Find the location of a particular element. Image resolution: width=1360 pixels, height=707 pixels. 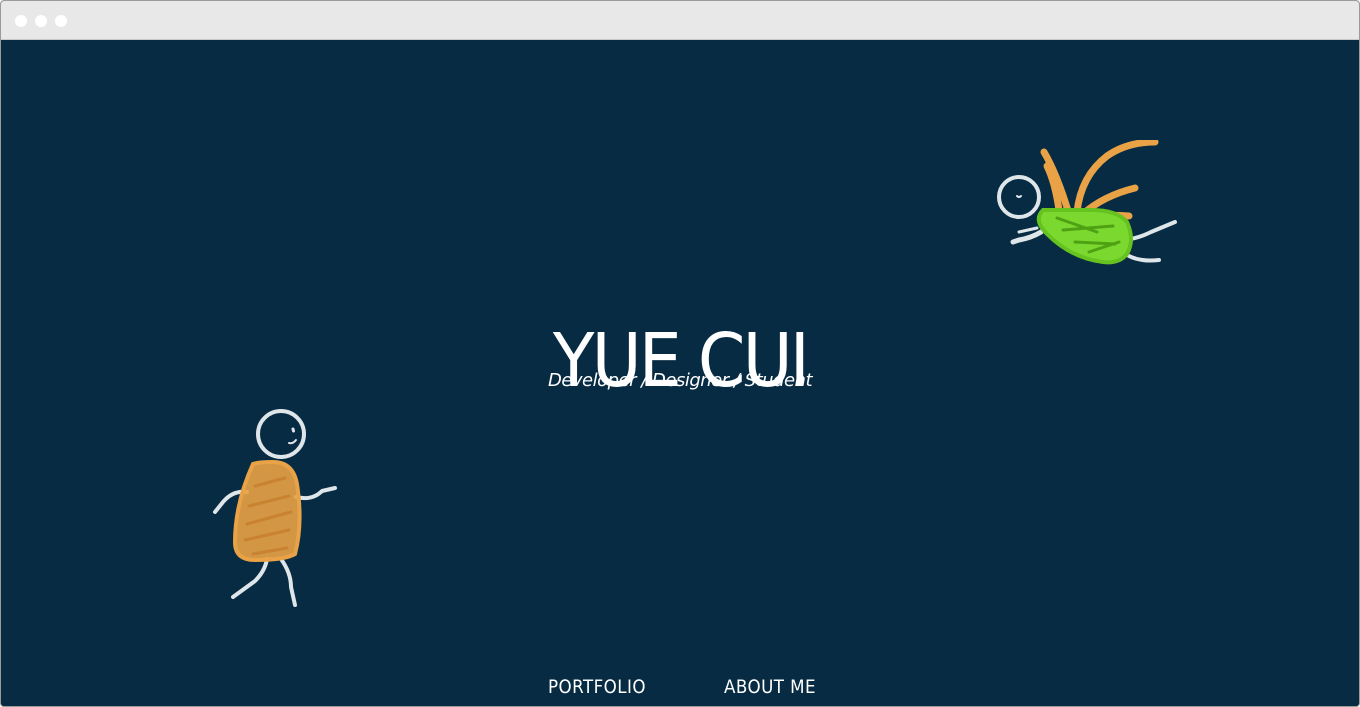

chalk-stick-figure-flying-icon is located at coordinates (1087, 202).